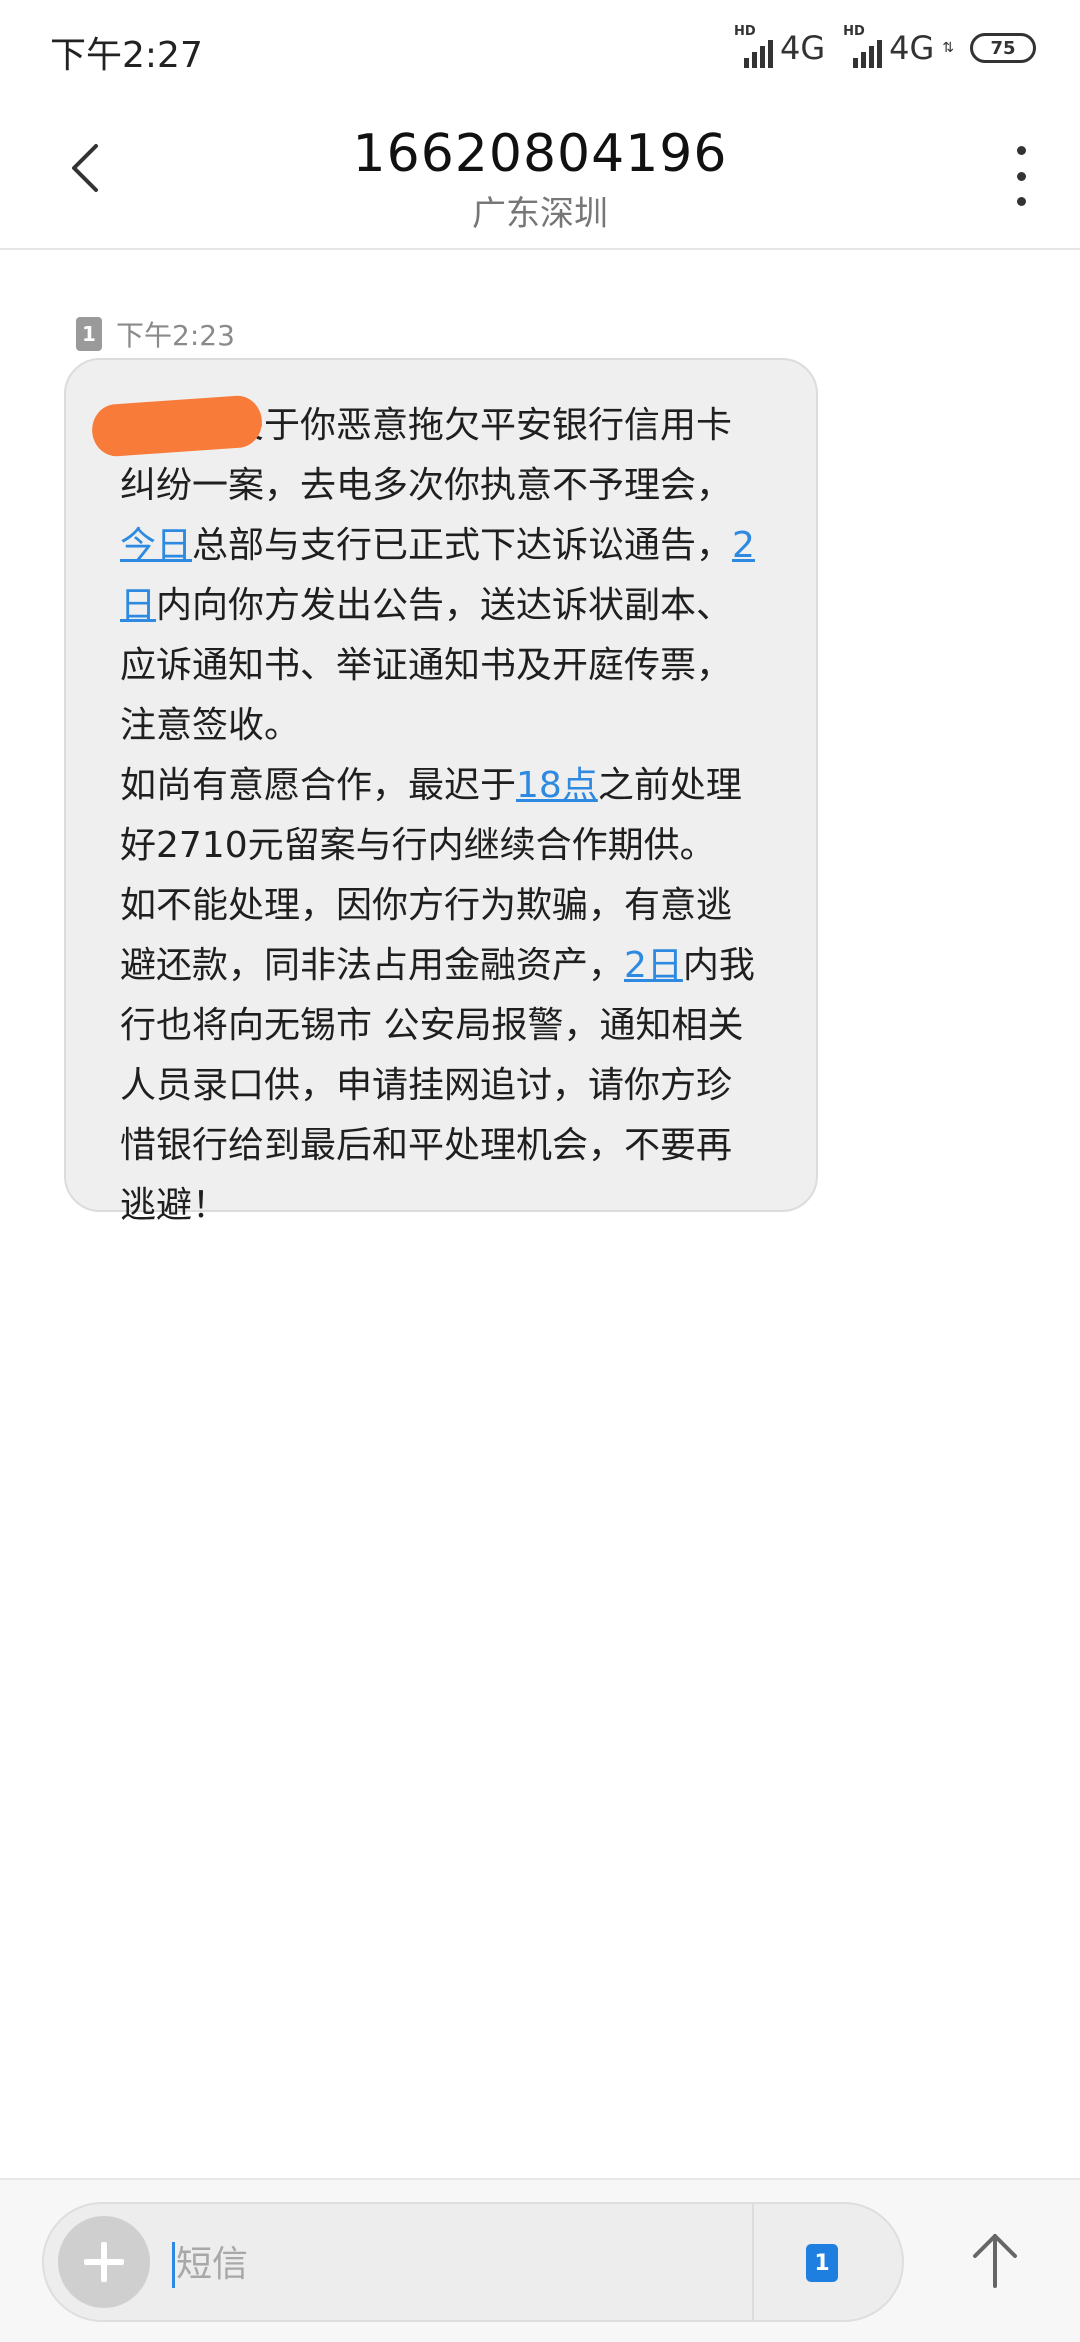  Describe the element at coordinates (318, 785) in the screenshot. I see `message-segment: 如尚有意愿合作，最迟于` at that location.